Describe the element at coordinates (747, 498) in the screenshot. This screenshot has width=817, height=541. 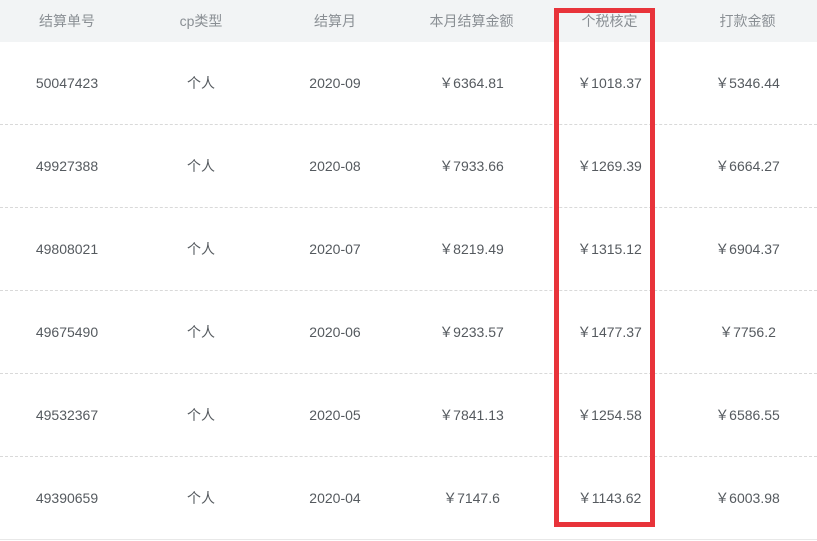
I see `cell-payment-amount: ￥6003.98` at that location.